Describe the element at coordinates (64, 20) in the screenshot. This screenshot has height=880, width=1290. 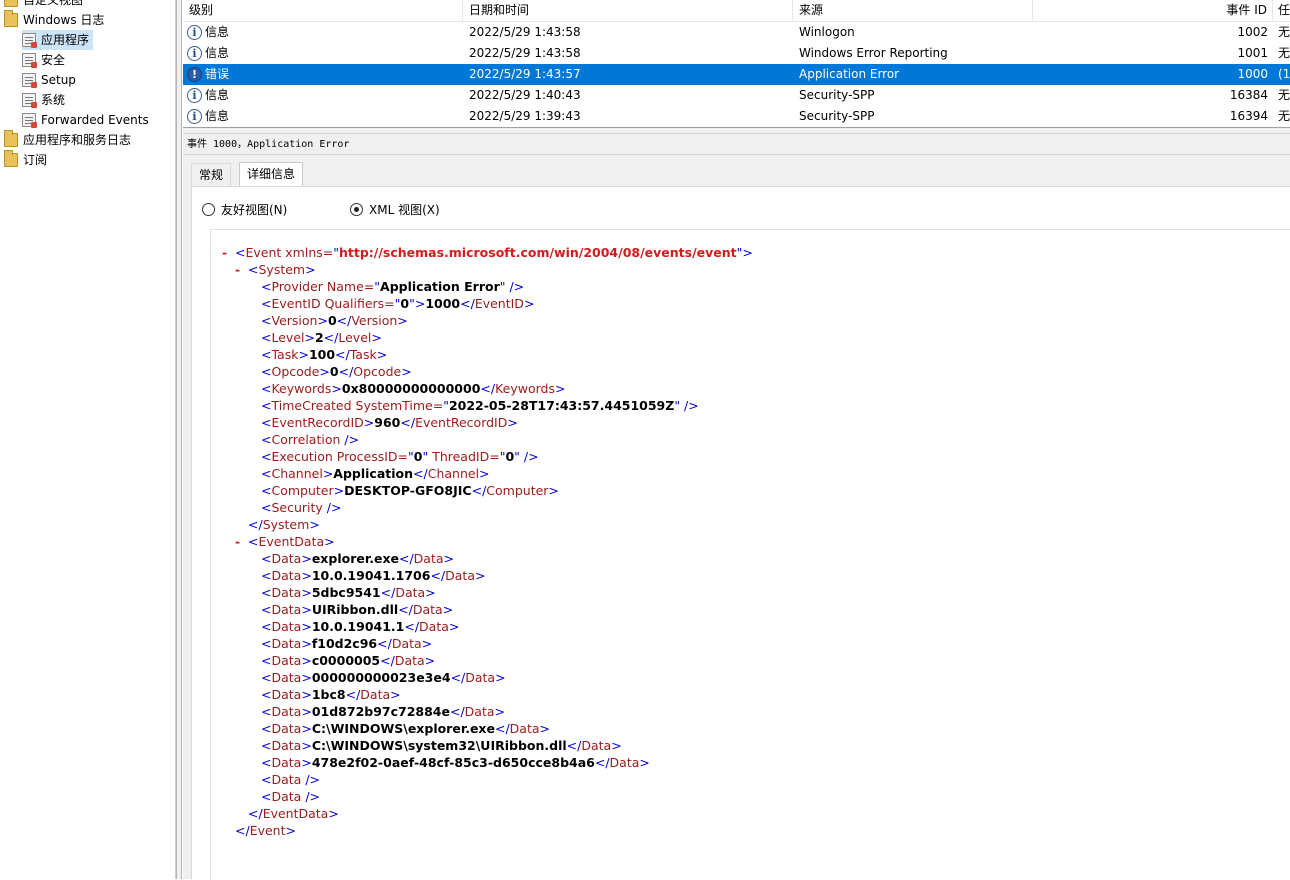
I see `tree-item-label: Windows 日志` at that location.